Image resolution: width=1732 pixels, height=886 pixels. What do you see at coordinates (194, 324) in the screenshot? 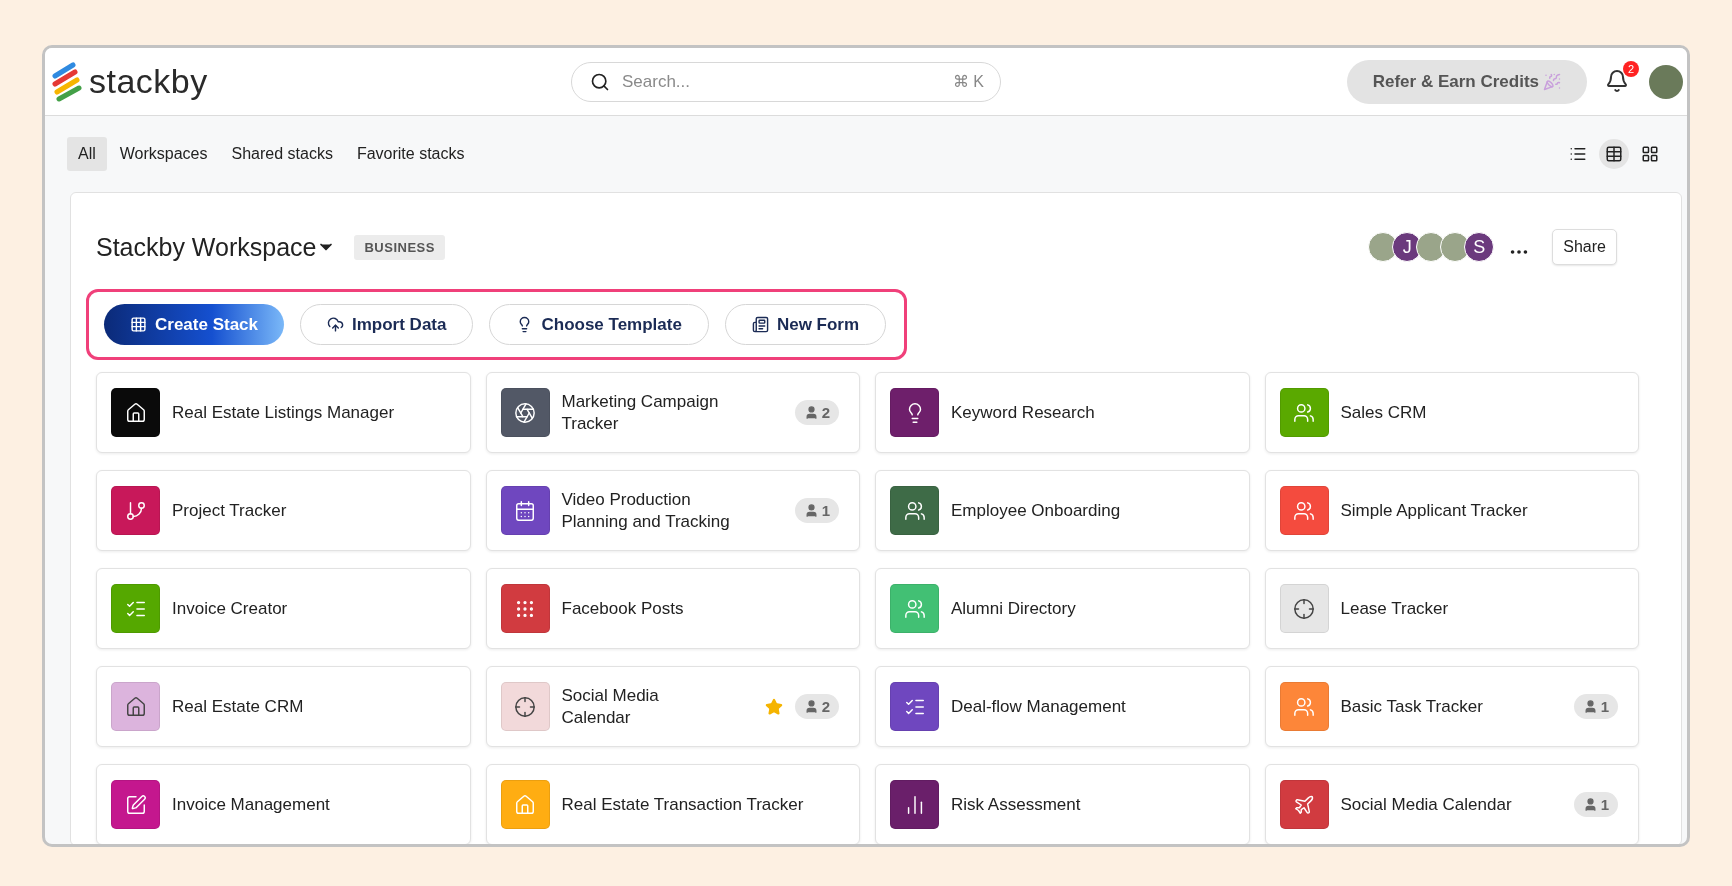
I see `action-button: Create Stack` at bounding box center [194, 324].